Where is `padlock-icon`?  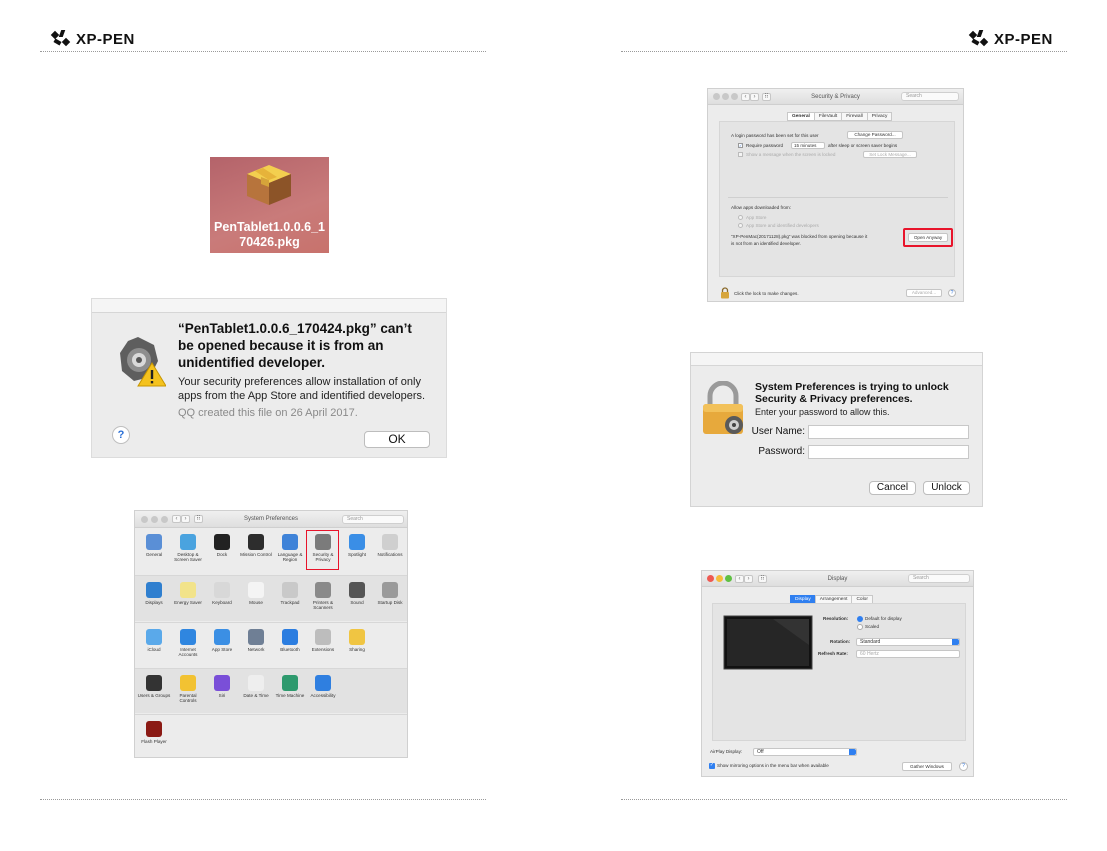
padlock-icon is located at coordinates (723, 407).